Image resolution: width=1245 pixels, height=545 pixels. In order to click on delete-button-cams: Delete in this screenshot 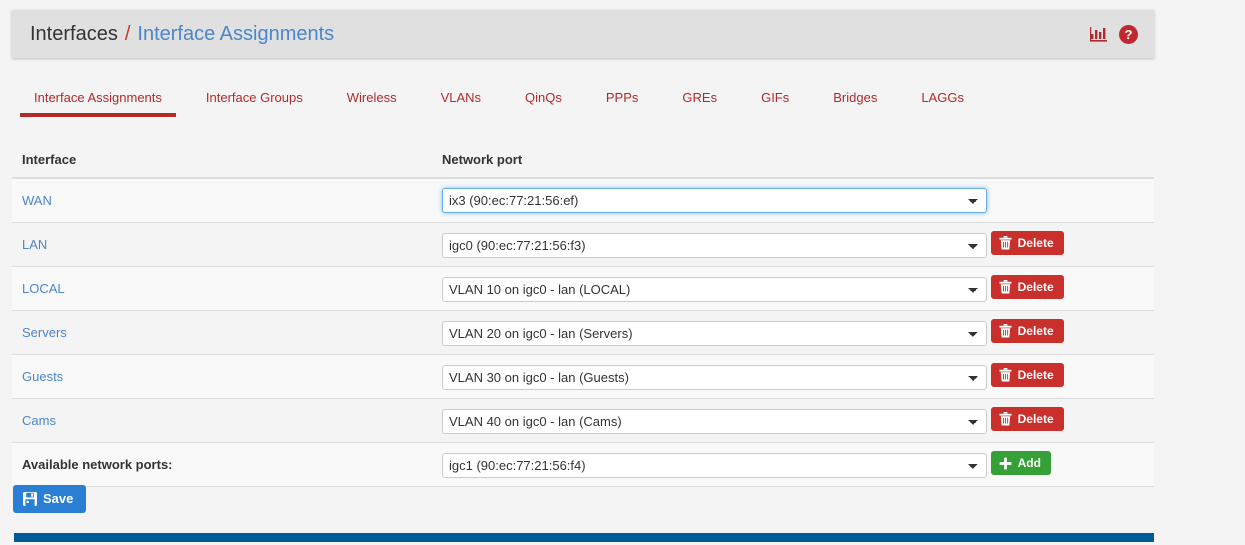, I will do `click(1027, 419)`.